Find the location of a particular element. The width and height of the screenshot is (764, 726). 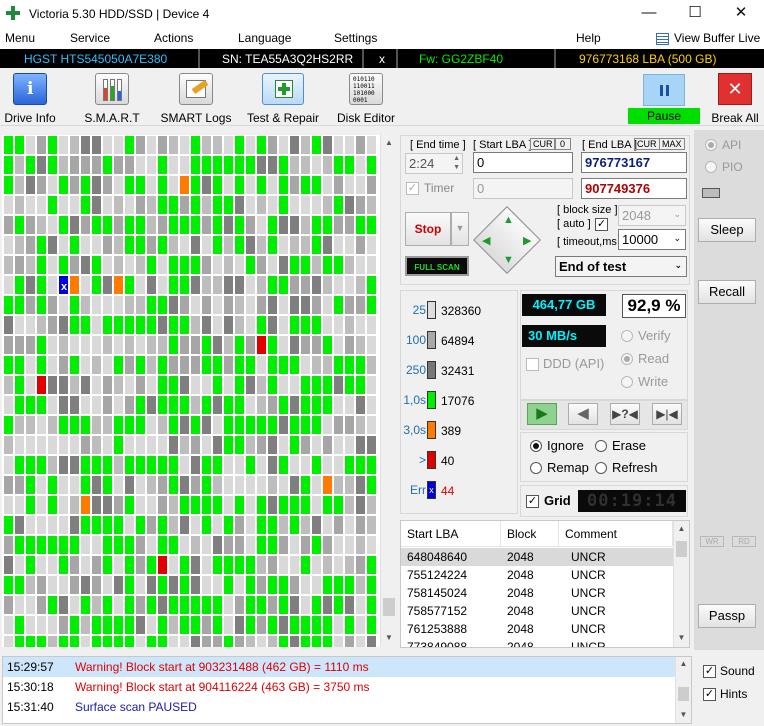

block-map-scrollbar: ▲ ▼ is located at coordinates (388, 391).